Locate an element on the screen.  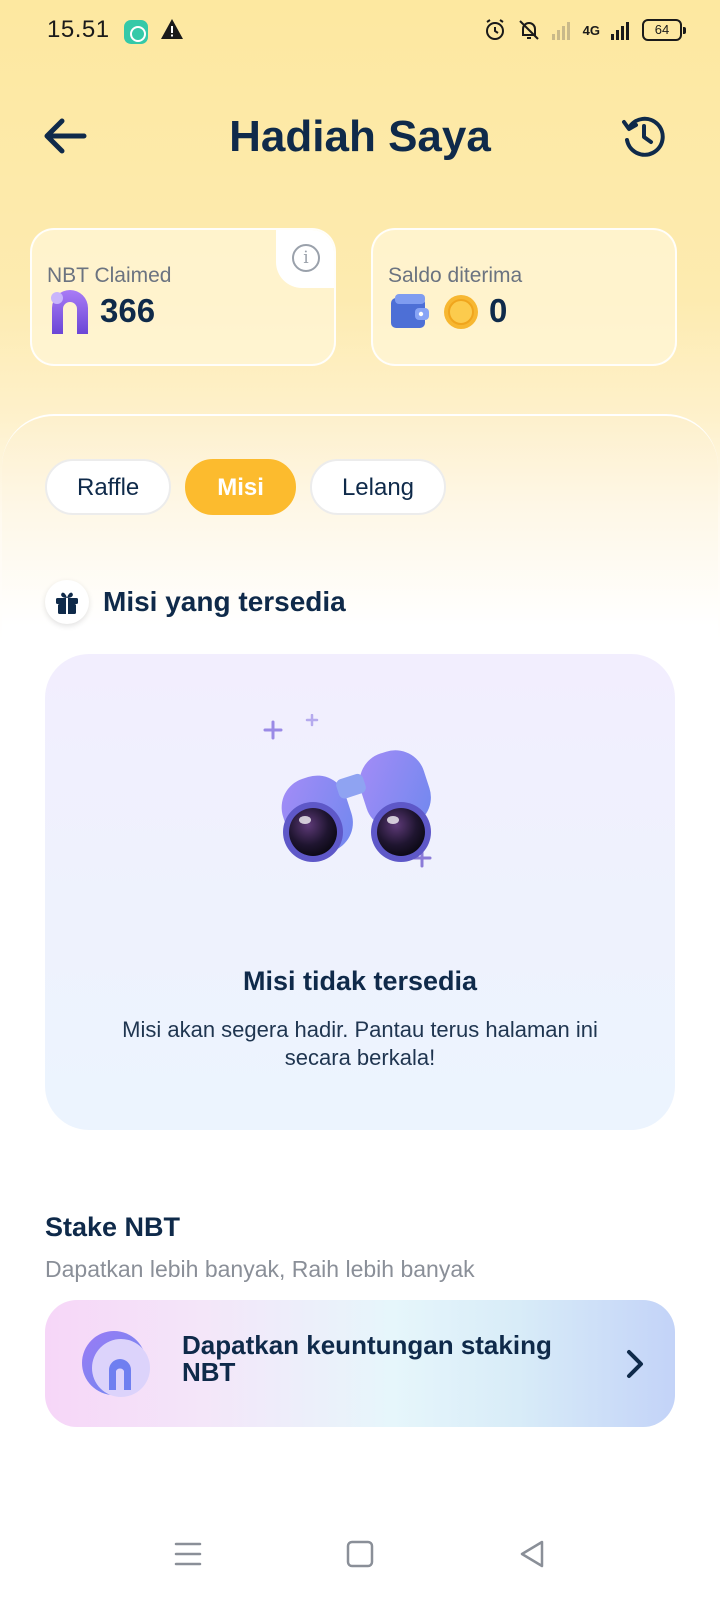
page-title: Hadiah Saya is located at coordinates (360, 136).